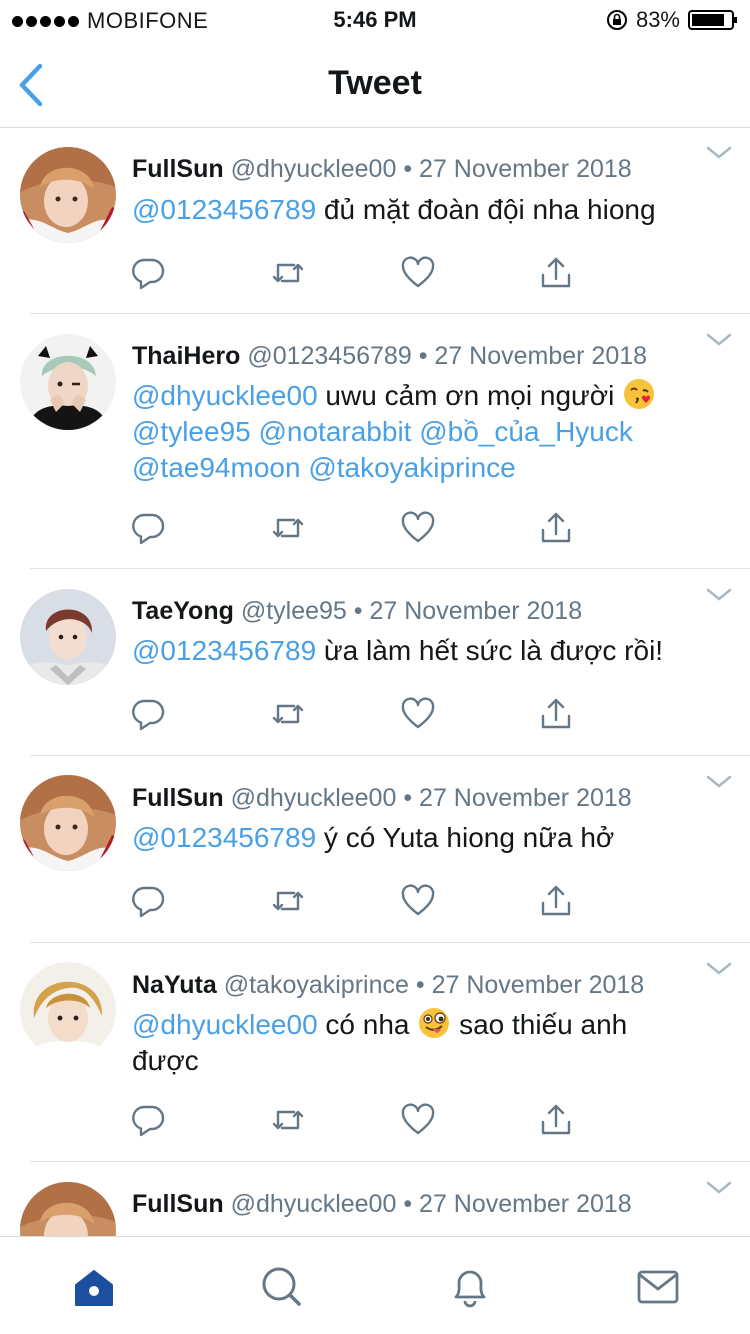 The image size is (750, 1334). What do you see at coordinates (382, 431) in the screenshot?
I see `mention-links-line: @tylee95 @notarabbit @bồ_của_Hyuck` at bounding box center [382, 431].